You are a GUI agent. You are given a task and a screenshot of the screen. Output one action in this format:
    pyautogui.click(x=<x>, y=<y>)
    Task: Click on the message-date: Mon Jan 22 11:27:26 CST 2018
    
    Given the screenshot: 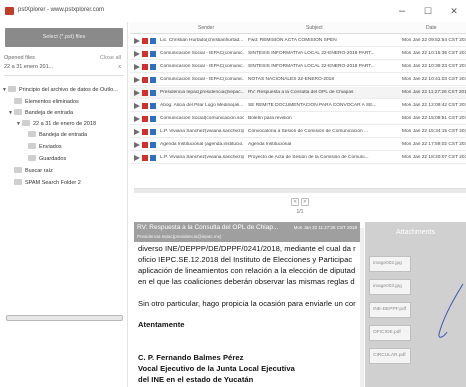 What is the action you would take?
    pyautogui.click(x=325, y=227)
    